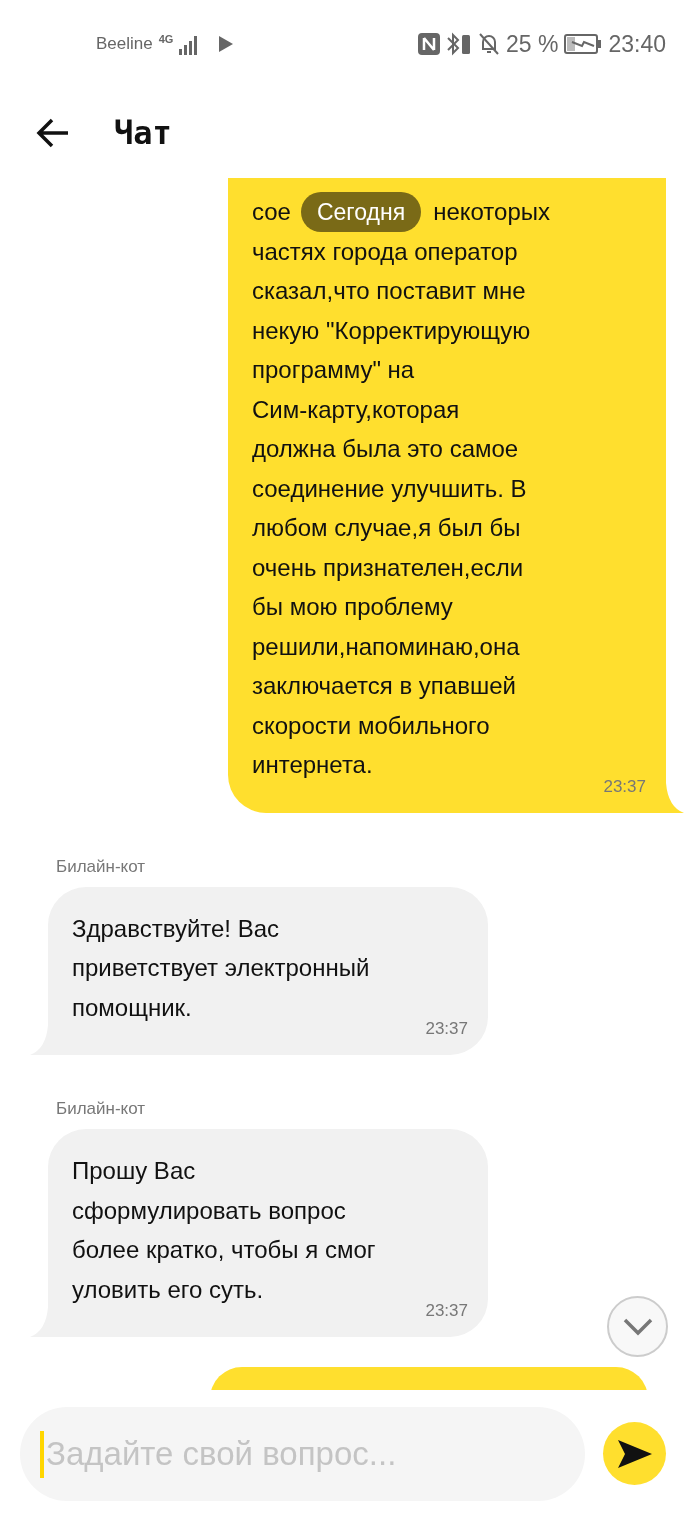 The height and width of the screenshot is (1517, 700). What do you see at coordinates (143, 133) in the screenshot?
I see `chat-title: Чат` at bounding box center [143, 133].